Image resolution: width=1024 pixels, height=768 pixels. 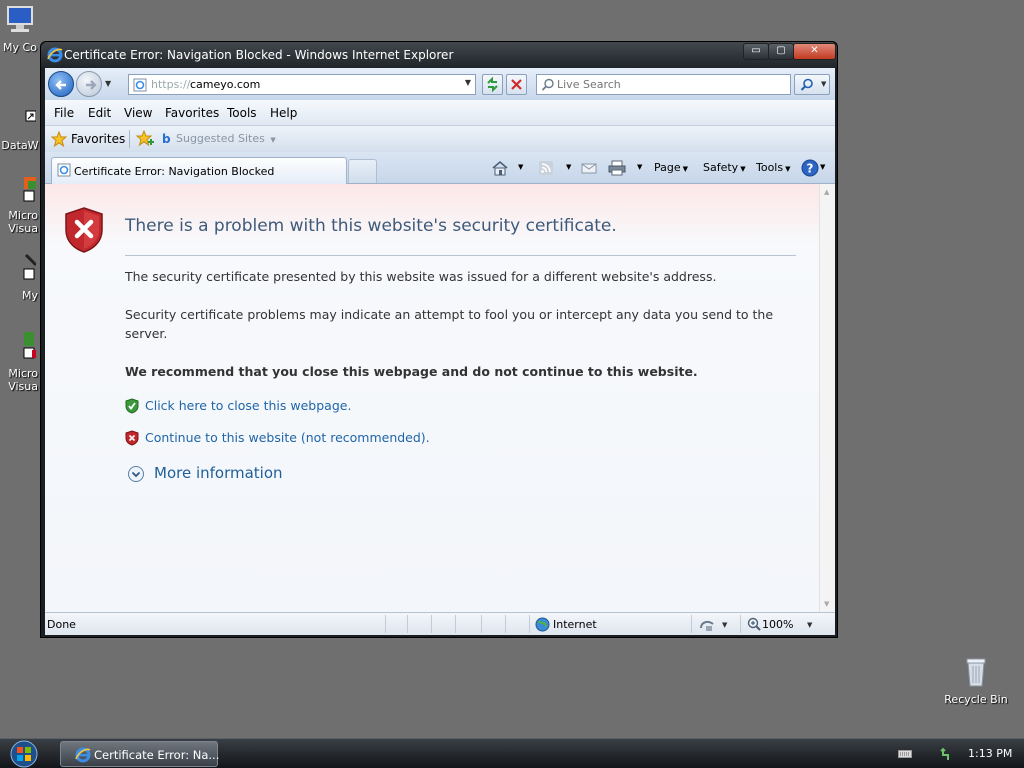 What do you see at coordinates (132, 406) in the screenshot?
I see `green-shield-icon` at bounding box center [132, 406].